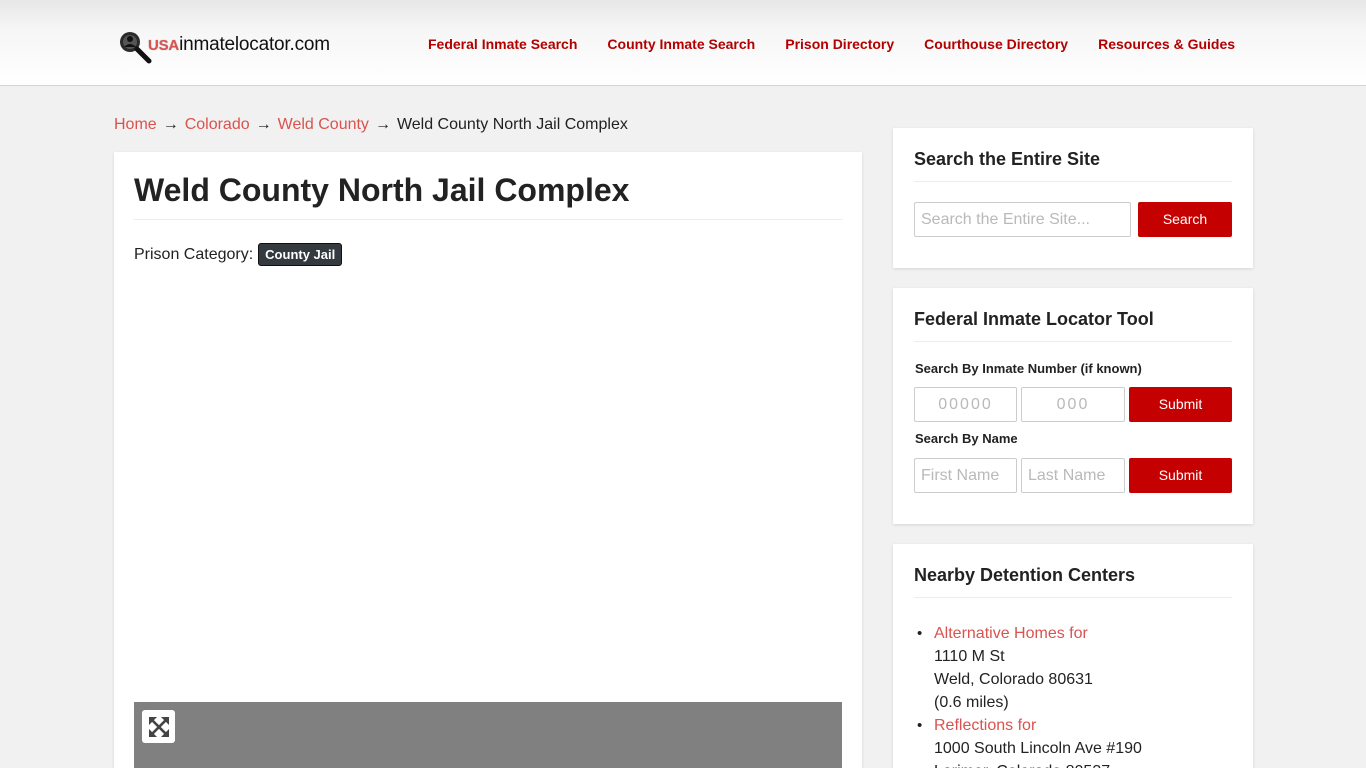 The height and width of the screenshot is (768, 1366). I want to click on nearby-address: 1000 South Lincoln Ave #190, so click(1038, 748).